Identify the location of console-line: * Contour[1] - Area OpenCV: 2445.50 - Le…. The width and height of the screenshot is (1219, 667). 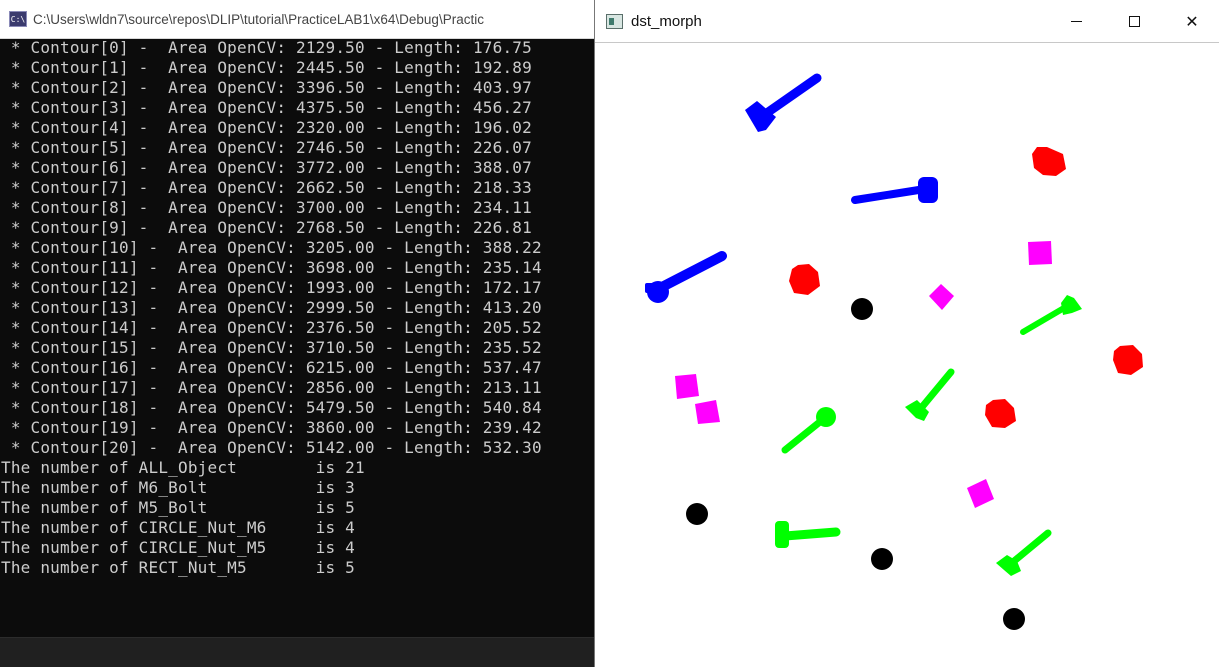
(266, 67).